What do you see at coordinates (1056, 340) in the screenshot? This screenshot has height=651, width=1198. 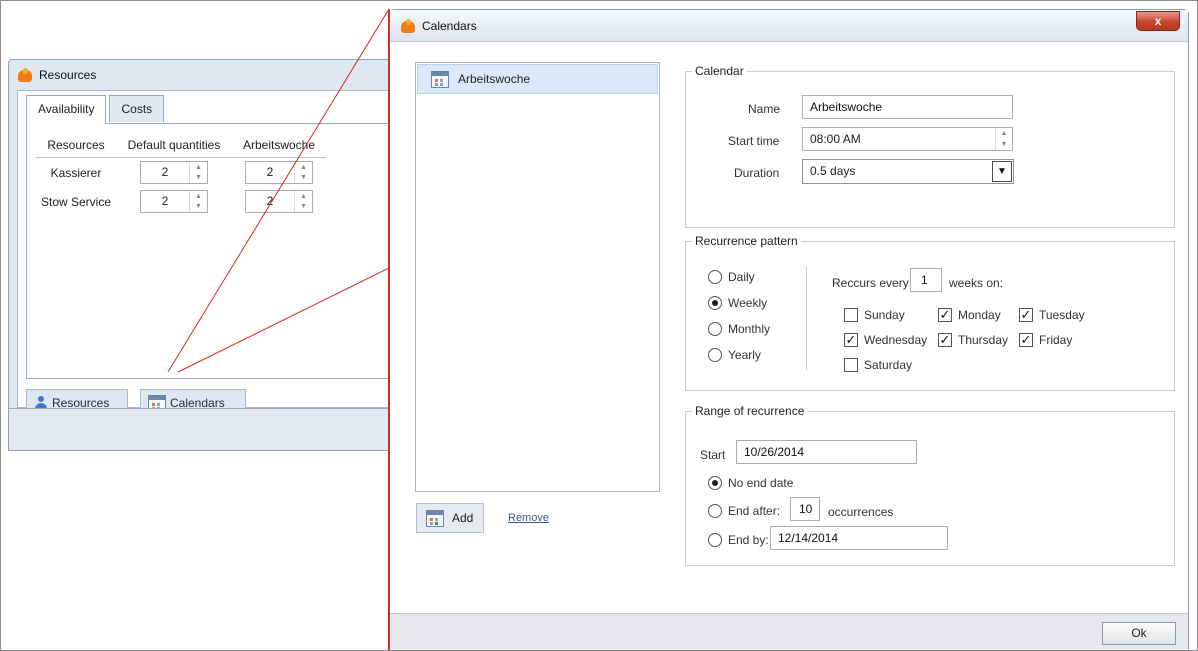 I see `friday-label: Friday` at bounding box center [1056, 340].